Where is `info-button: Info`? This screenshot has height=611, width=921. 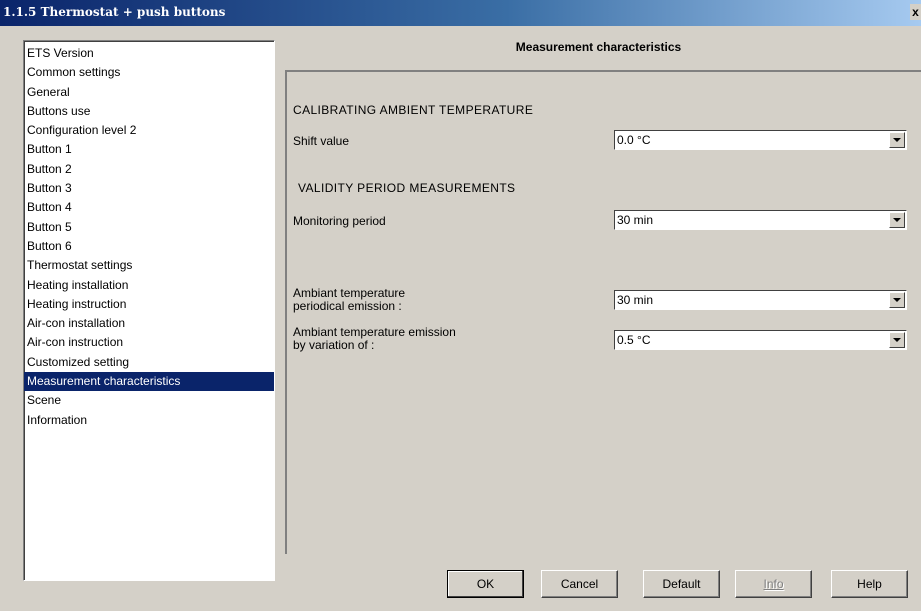 info-button: Info is located at coordinates (773, 584).